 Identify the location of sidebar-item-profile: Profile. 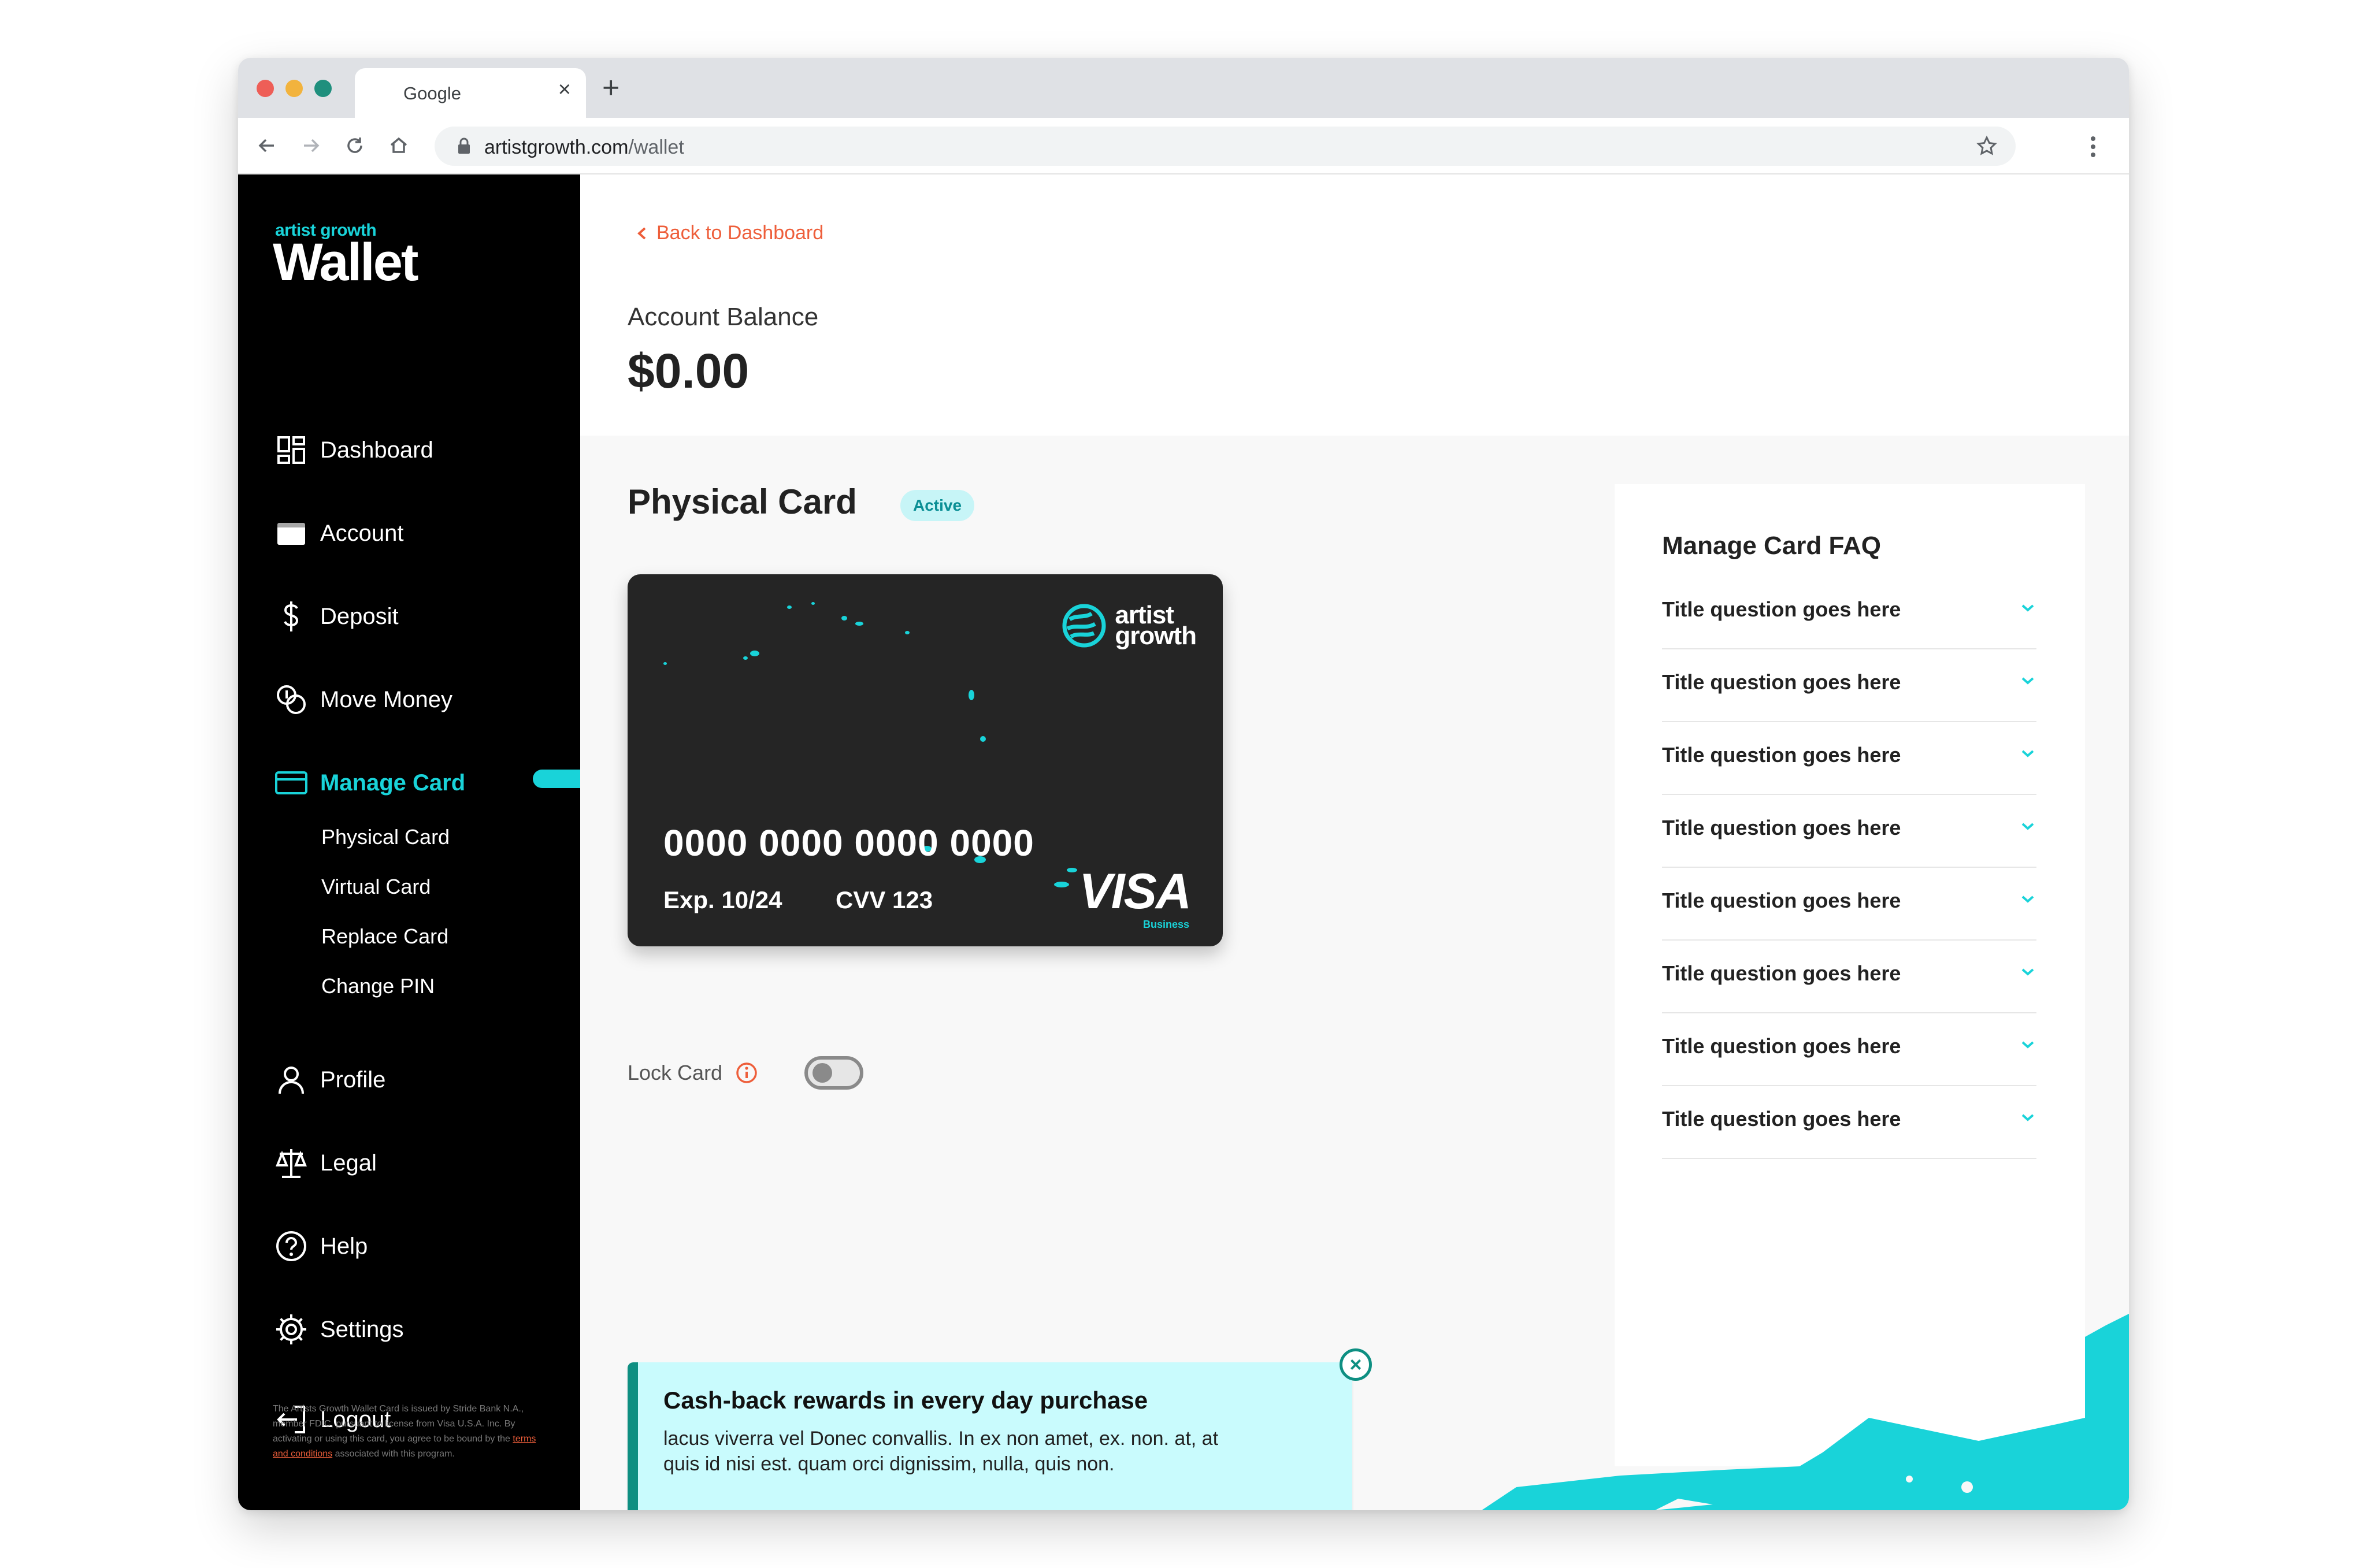
(329, 1080).